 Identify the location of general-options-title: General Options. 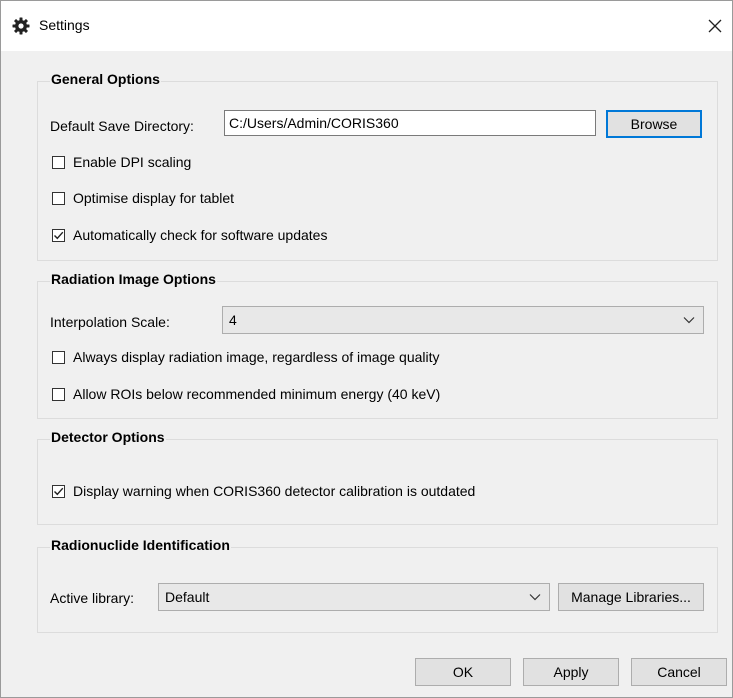
(105, 79).